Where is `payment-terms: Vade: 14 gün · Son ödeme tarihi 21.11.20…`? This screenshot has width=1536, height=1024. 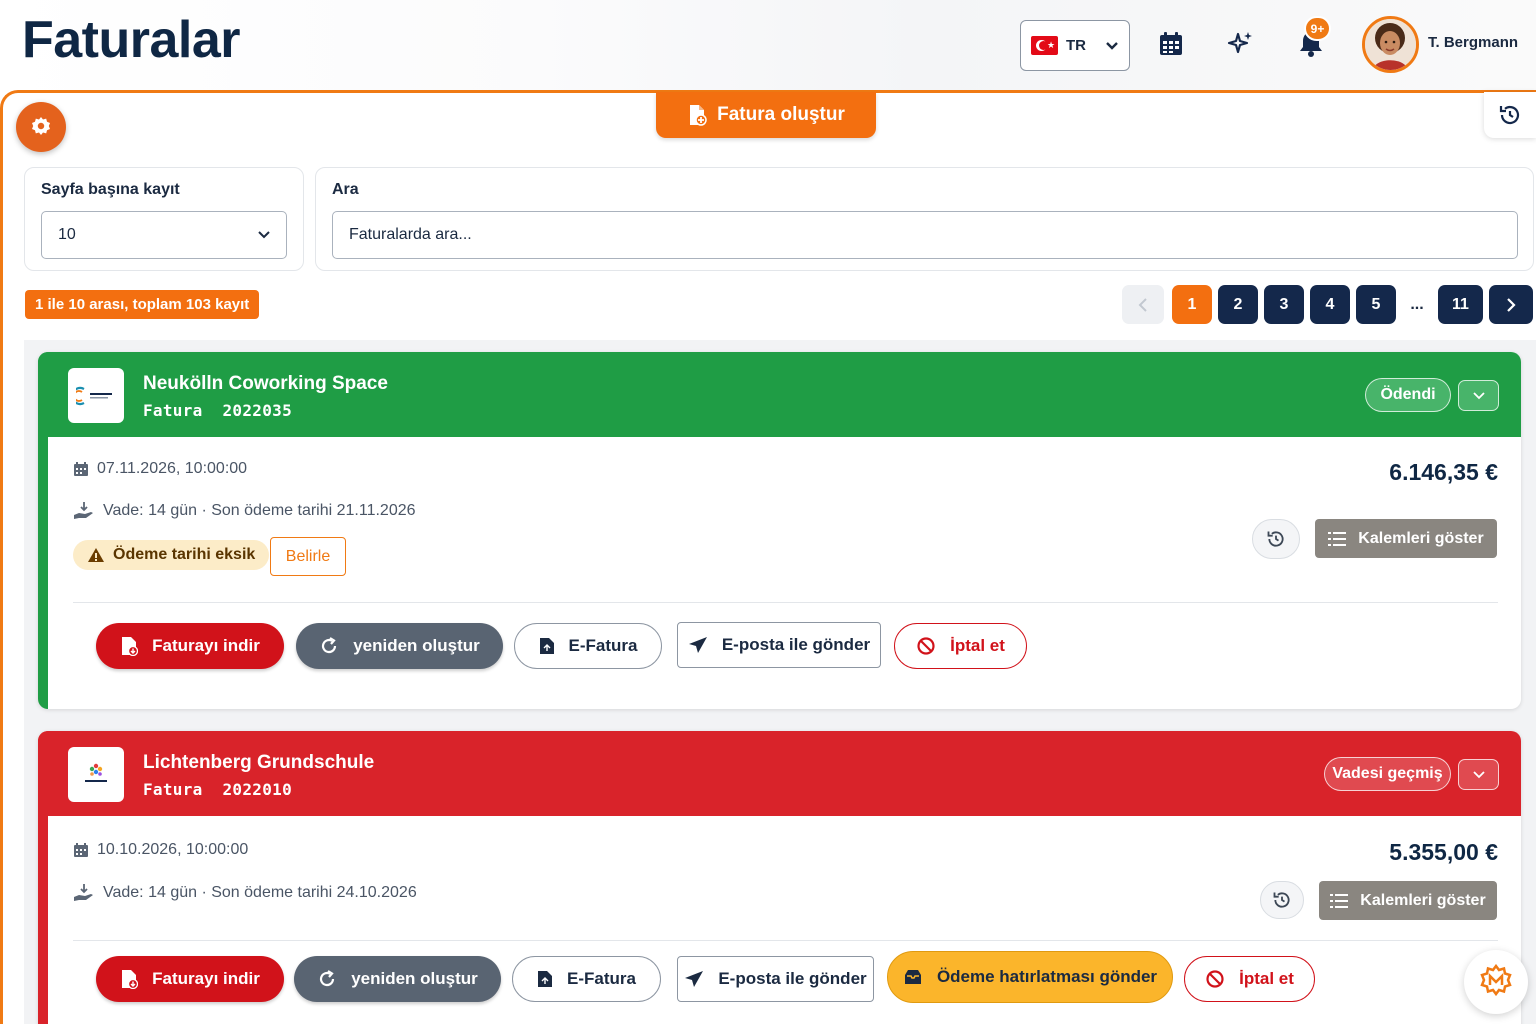 payment-terms: Vade: 14 gün · Son ödeme tarihi 21.11.20… is located at coordinates (259, 510).